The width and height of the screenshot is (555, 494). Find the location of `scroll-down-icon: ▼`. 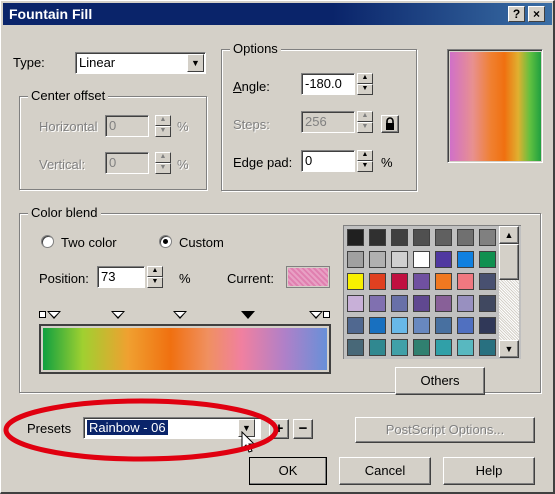

scroll-down-icon: ▼ is located at coordinates (509, 349).